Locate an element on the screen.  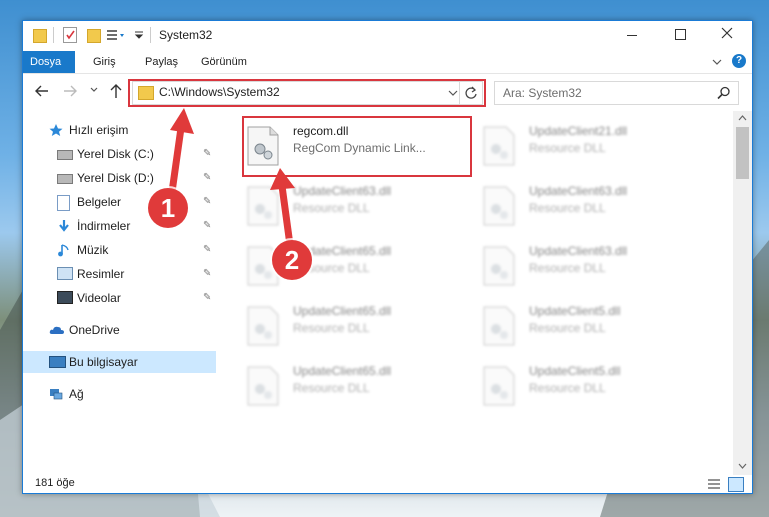
step-1-badge: 1 is located at coordinates (168, 208).